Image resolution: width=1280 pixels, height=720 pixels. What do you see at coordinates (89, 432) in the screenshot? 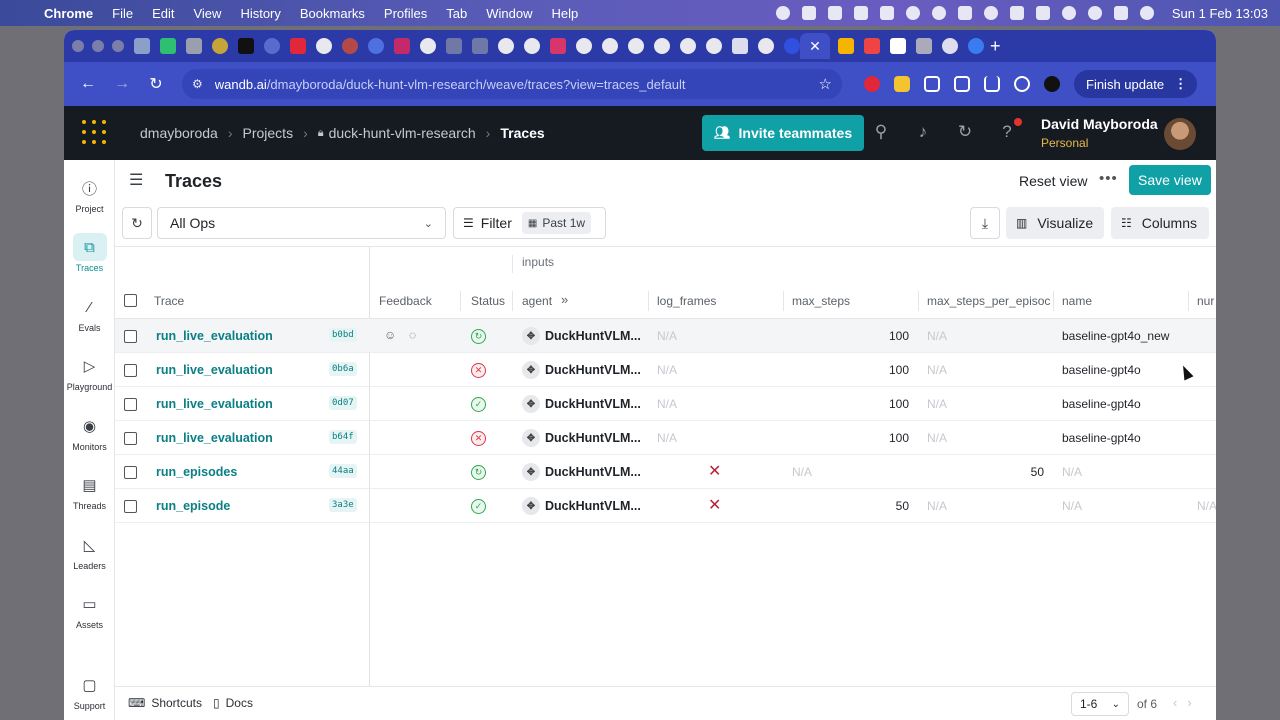
I see `nav-monitors: ◉ Monitors` at bounding box center [89, 432].